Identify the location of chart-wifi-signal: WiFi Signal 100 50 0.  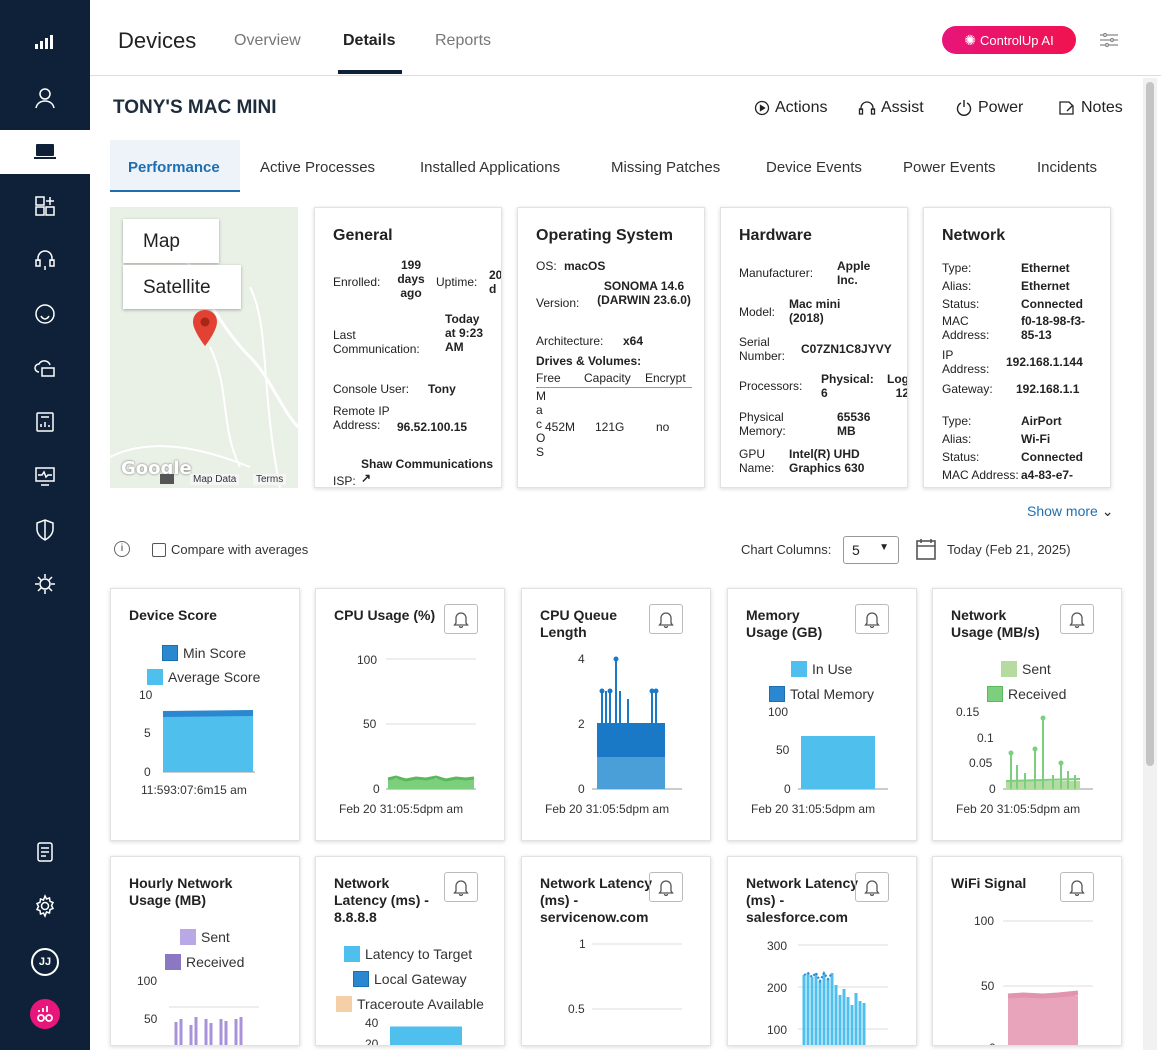
(1027, 951).